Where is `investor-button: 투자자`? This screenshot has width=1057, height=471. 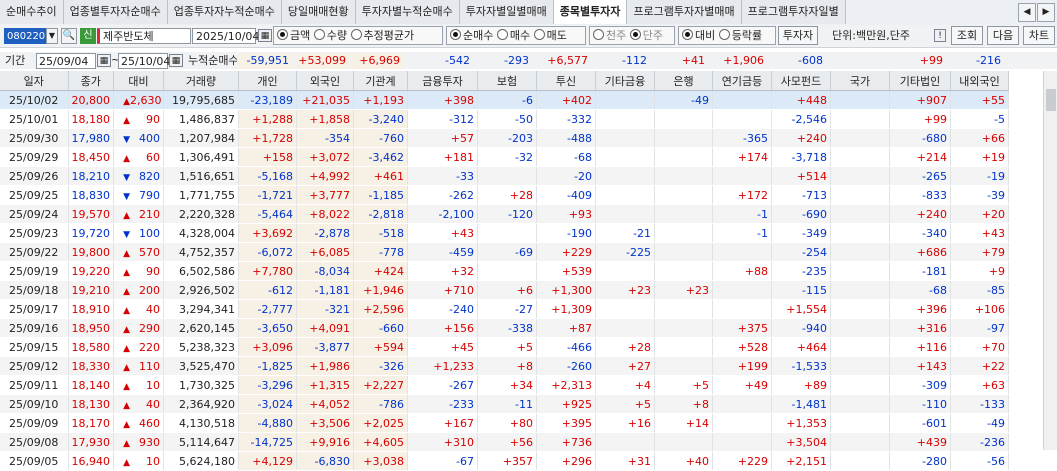
investor-button: 투자자 is located at coordinates (798, 35).